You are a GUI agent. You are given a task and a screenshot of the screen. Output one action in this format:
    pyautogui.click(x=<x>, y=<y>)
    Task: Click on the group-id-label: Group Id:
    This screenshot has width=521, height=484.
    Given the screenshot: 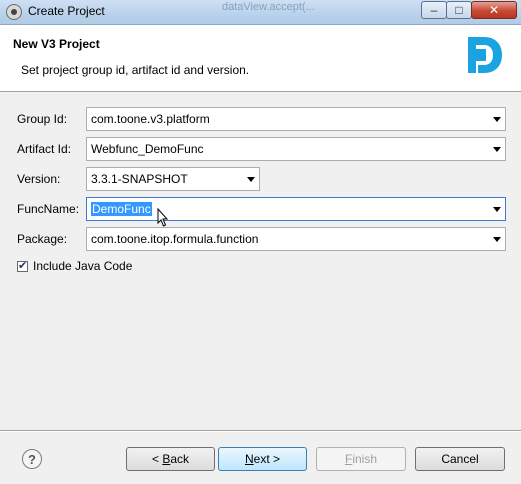 What is the action you would take?
    pyautogui.click(x=42, y=119)
    